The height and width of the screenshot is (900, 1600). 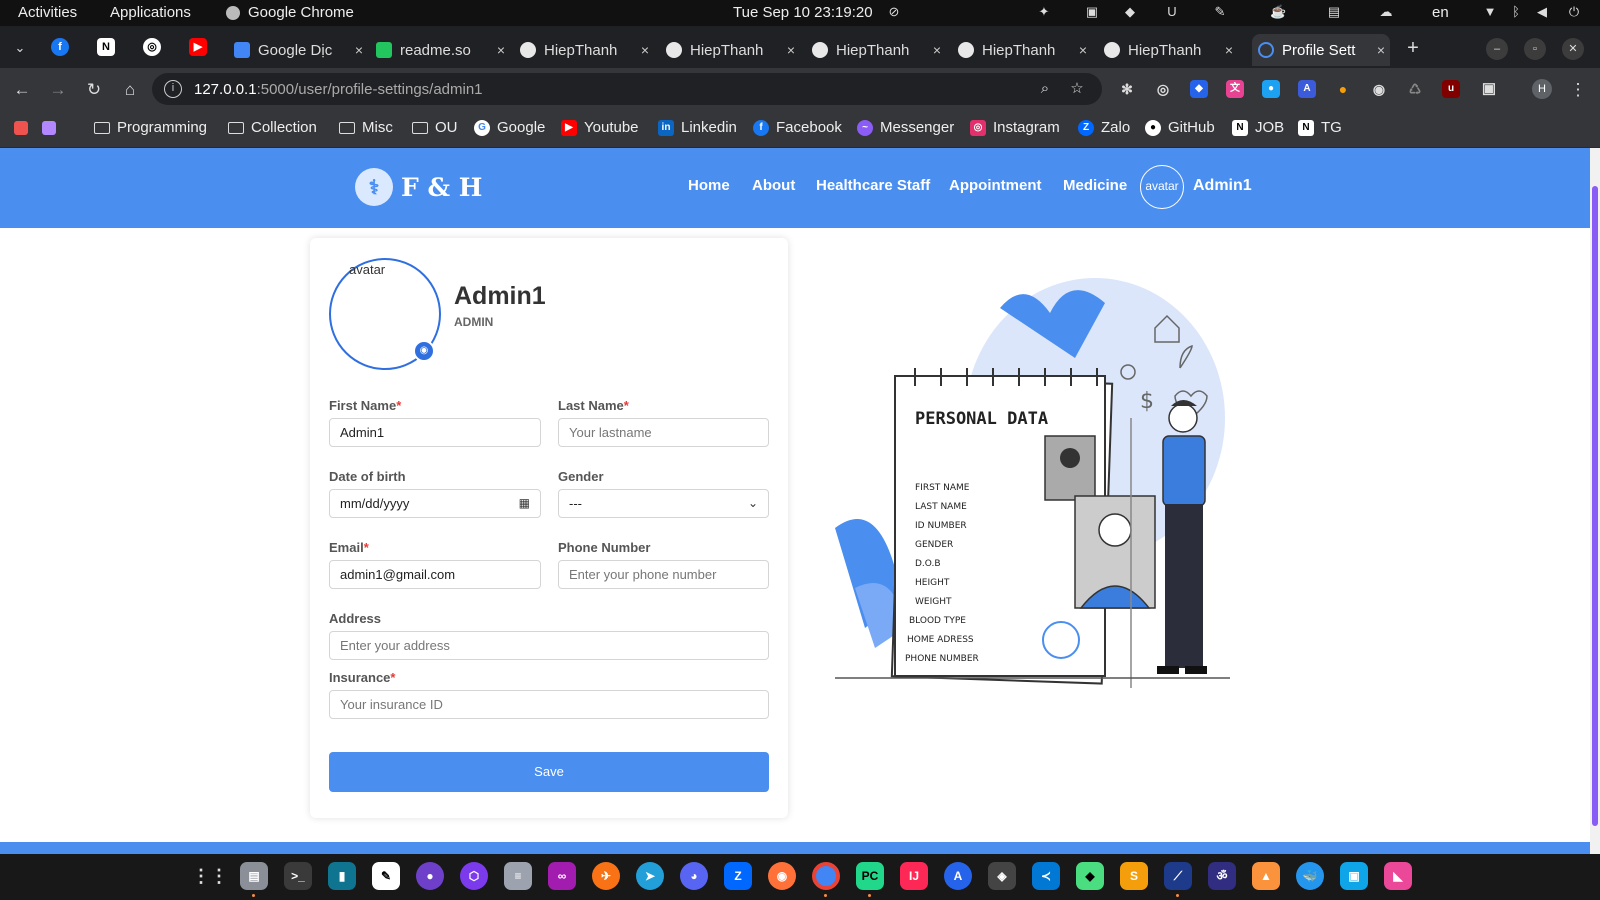 I want to click on github-desktop-icon: ●, so click(x=430, y=876).